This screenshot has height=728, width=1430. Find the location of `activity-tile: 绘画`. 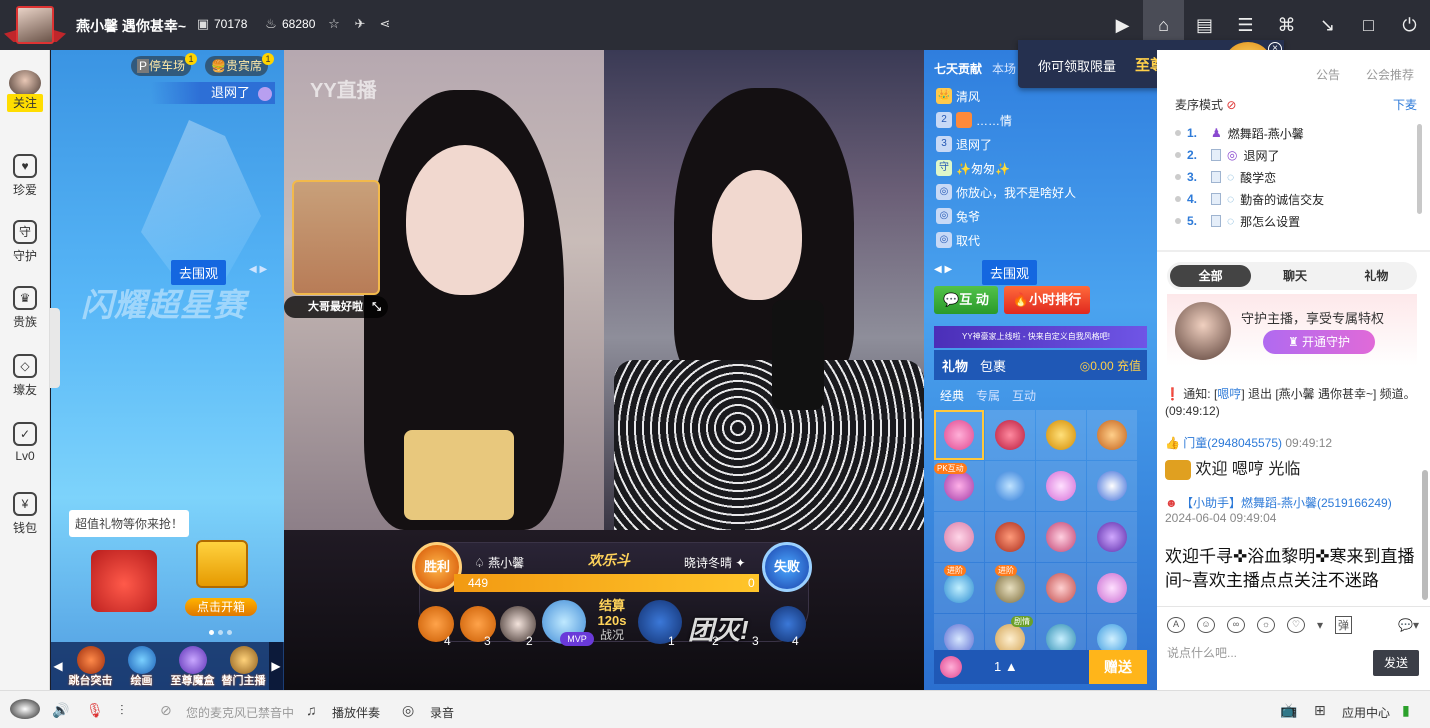

activity-tile: 绘画 is located at coordinates (141, 666).